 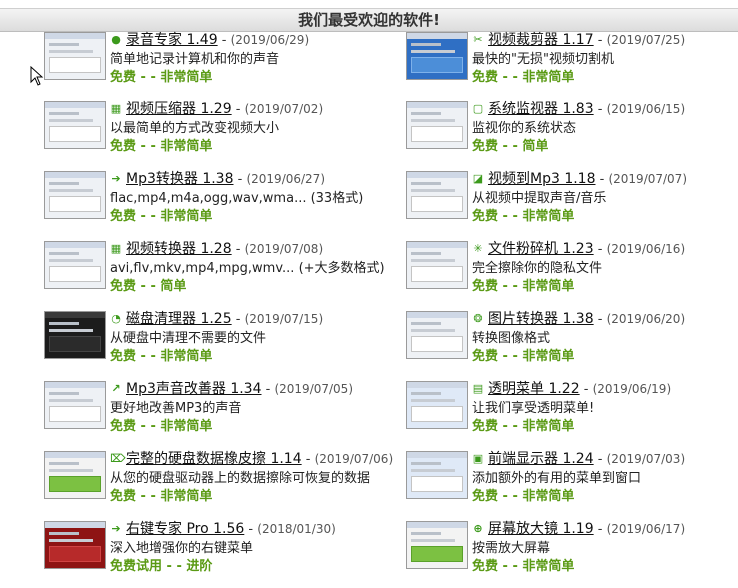 I want to click on software-link: 视频压缩器 1.29, so click(x=179, y=109).